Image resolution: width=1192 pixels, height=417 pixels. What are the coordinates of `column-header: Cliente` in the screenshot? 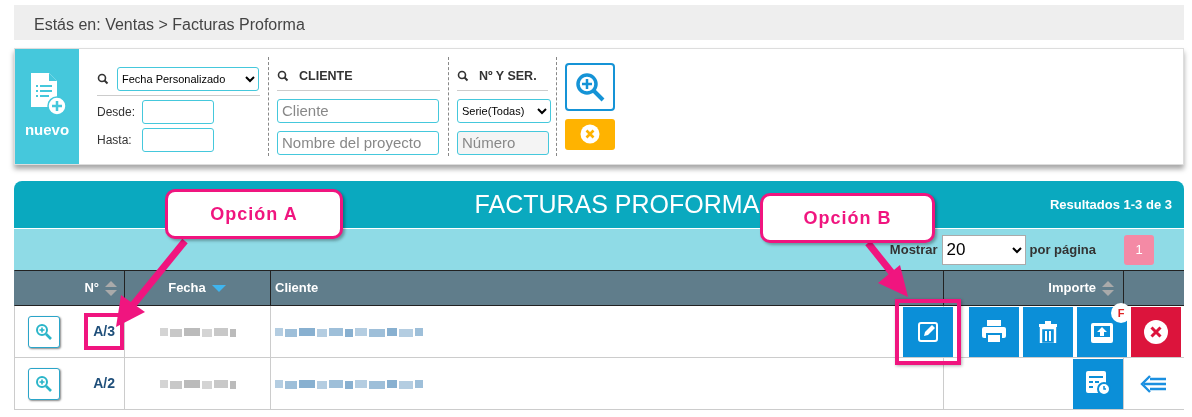 It's located at (606, 288).